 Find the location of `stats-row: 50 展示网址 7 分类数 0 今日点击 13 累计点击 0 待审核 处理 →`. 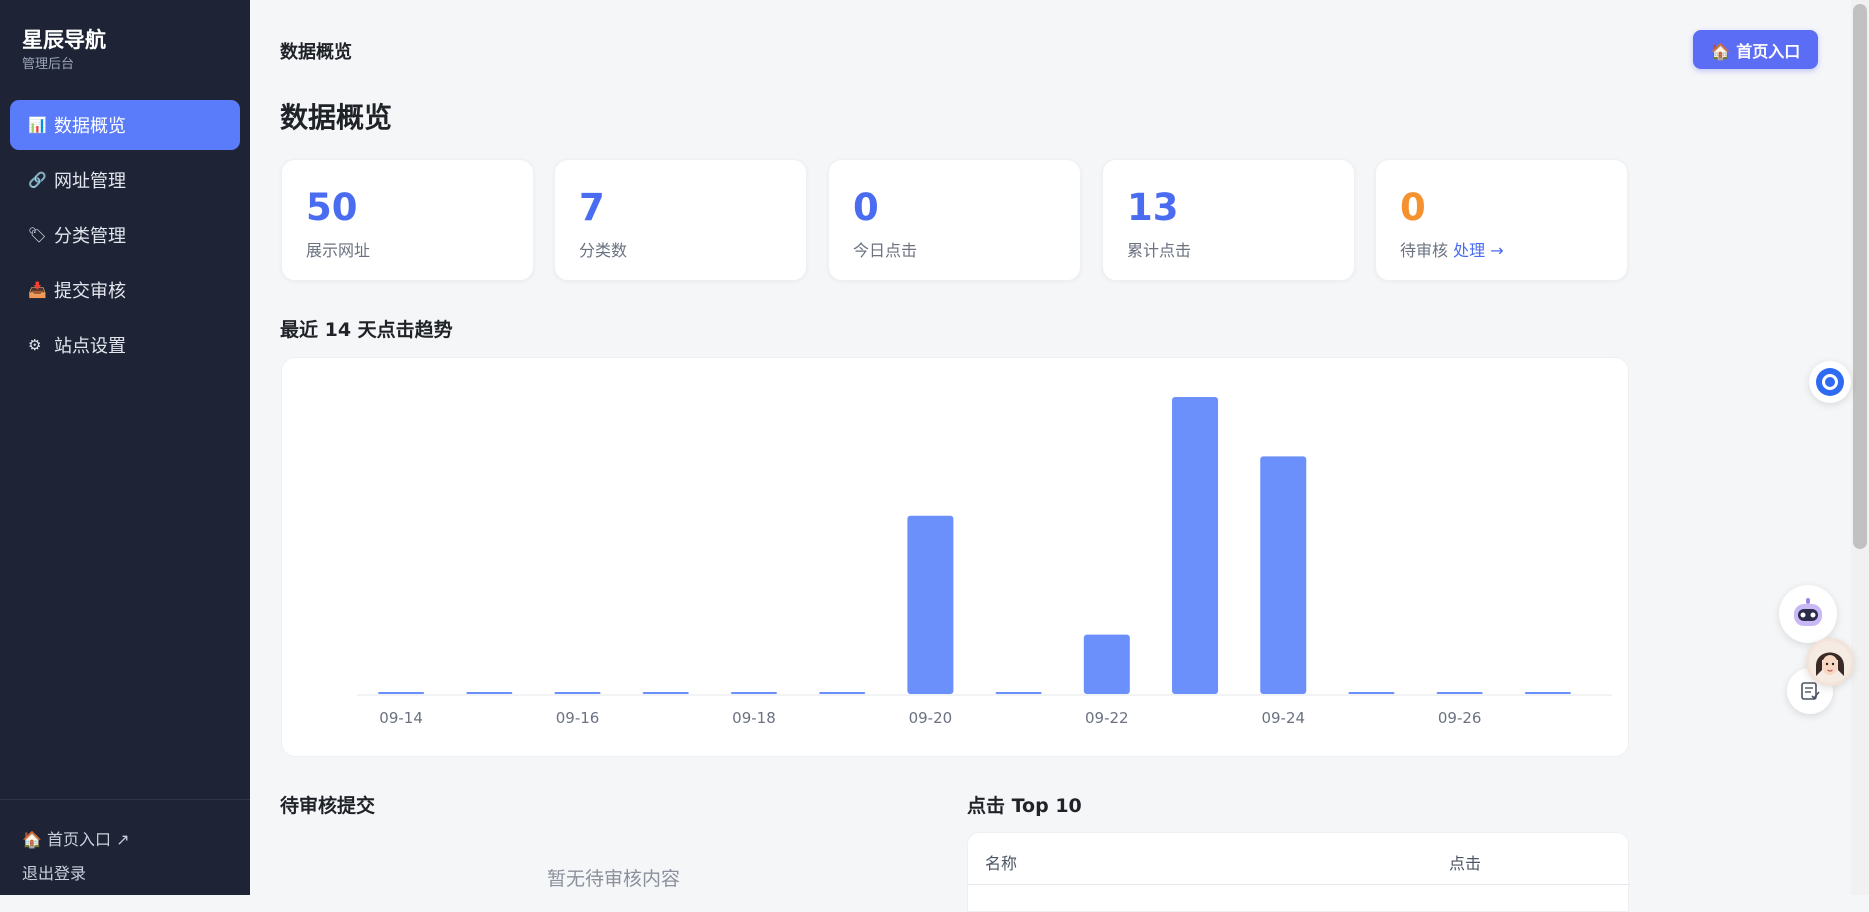

stats-row: 50 展示网址 7 分类数 0 今日点击 13 累计点击 0 待审核 处理 → is located at coordinates (955, 220).